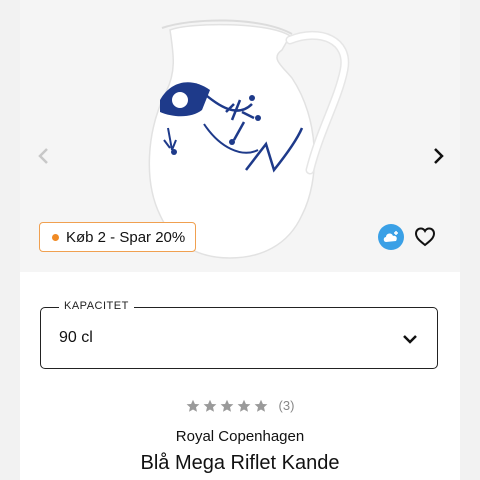  Describe the element at coordinates (391, 237) in the screenshot. I see `cloud-plus-icon` at that location.